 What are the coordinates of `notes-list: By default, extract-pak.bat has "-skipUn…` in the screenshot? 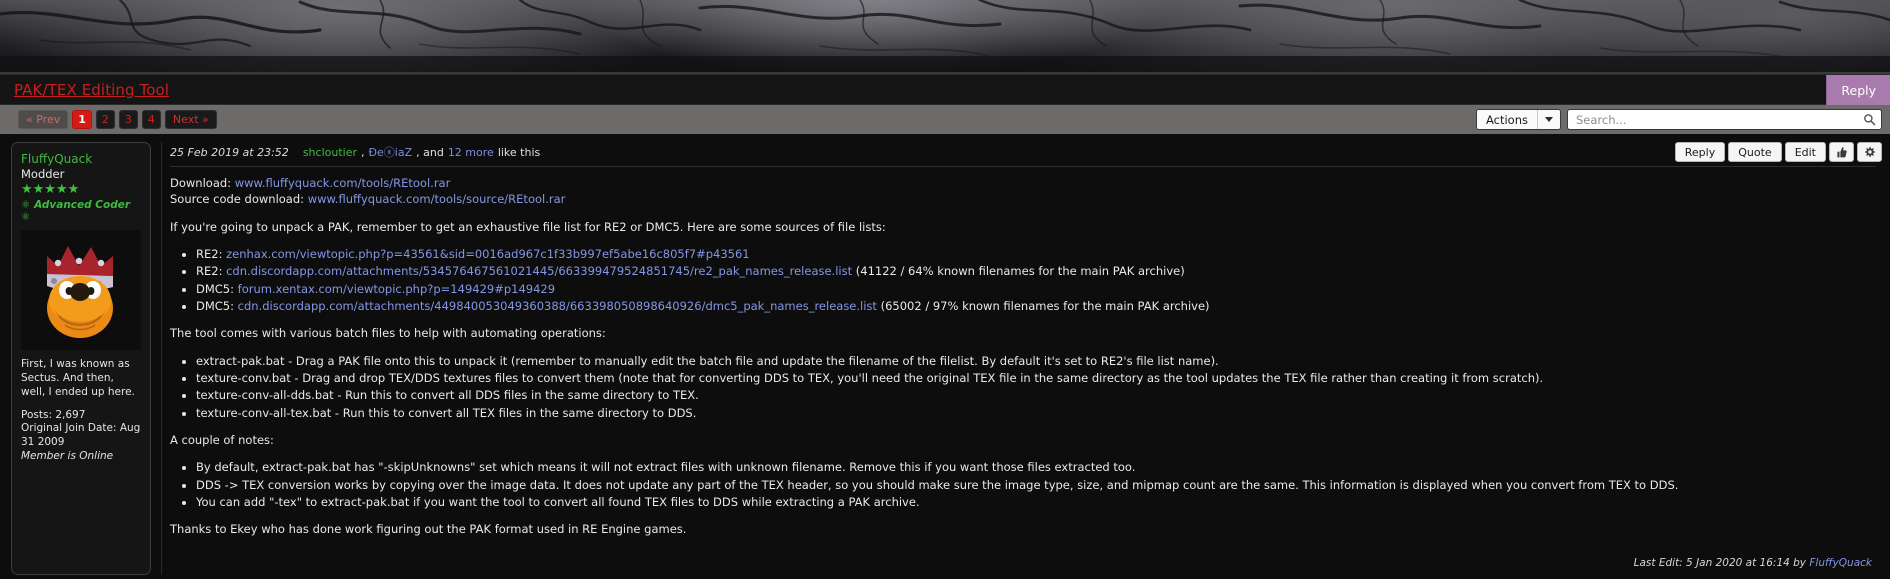 It's located at (1023, 484).